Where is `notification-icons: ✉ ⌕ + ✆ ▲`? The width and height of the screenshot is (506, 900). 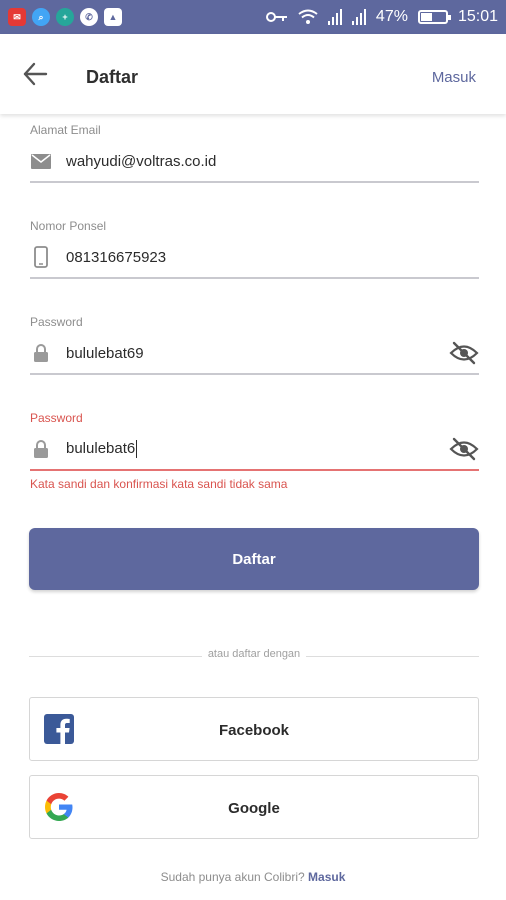 notification-icons: ✉ ⌕ + ✆ ▲ is located at coordinates (65, 17).